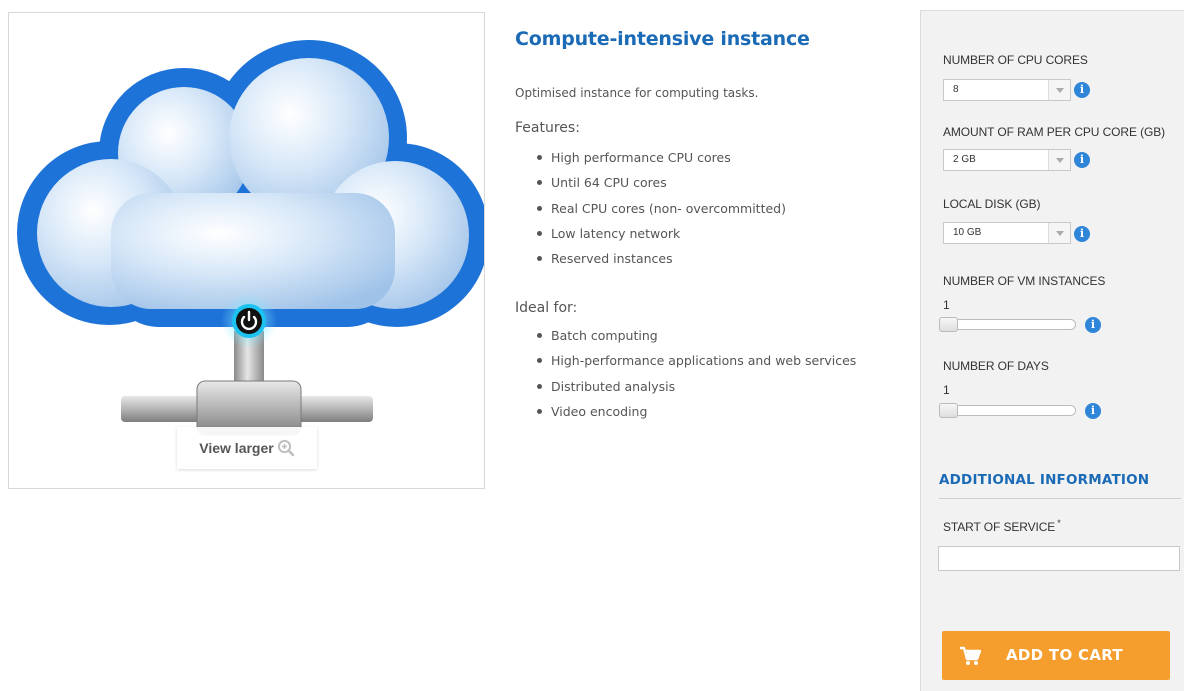 The height and width of the screenshot is (691, 1184). What do you see at coordinates (1059, 558) in the screenshot?
I see `start-of-service-field` at bounding box center [1059, 558].